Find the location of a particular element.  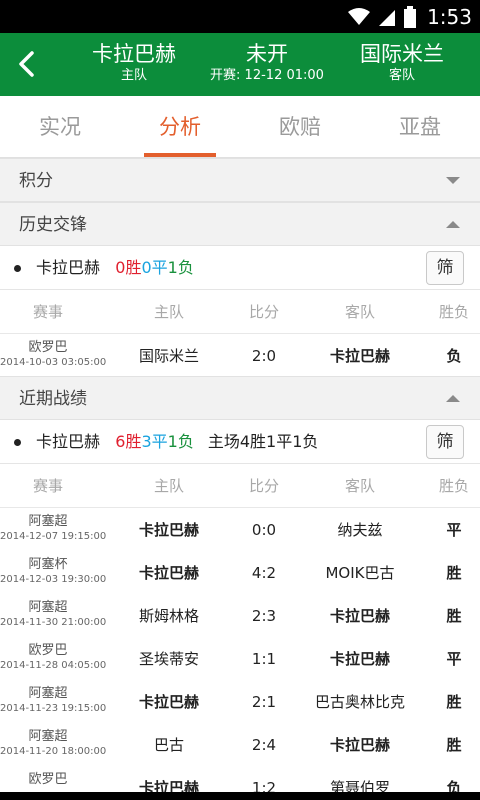

battery-icon is located at coordinates (410, 16).